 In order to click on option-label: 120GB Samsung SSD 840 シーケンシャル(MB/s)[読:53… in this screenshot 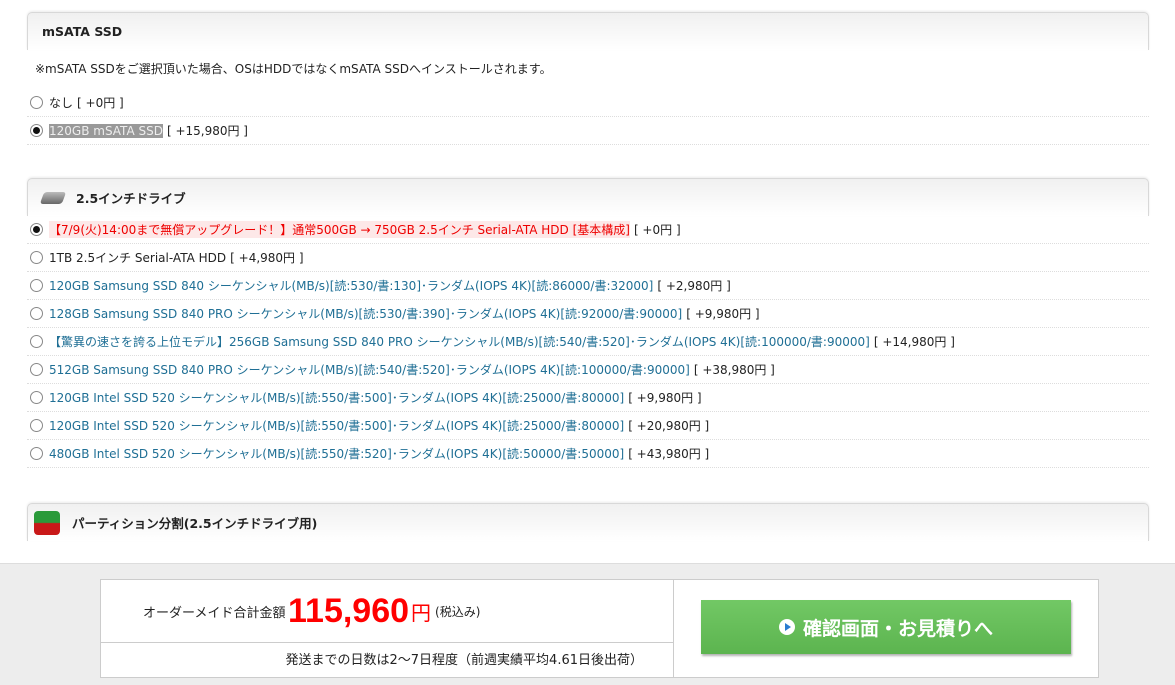, I will do `click(351, 285)`.